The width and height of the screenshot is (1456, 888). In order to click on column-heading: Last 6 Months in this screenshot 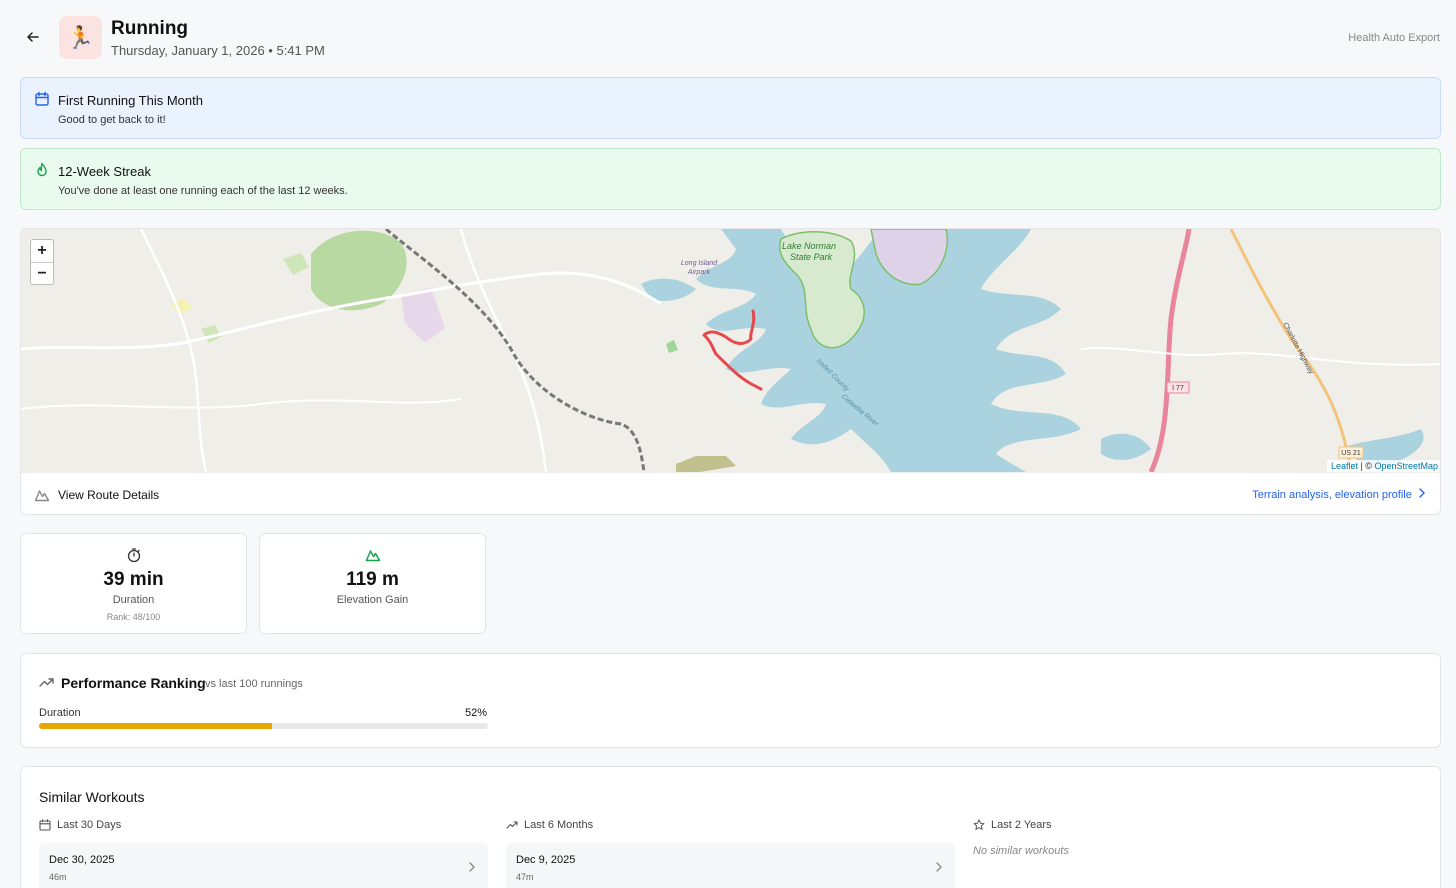, I will do `click(549, 825)`.